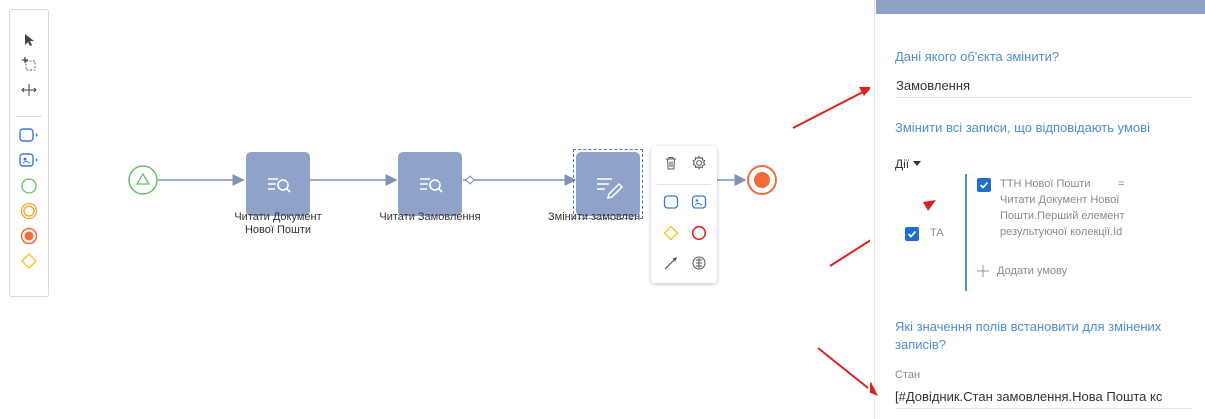  I want to click on task-read-order, so click(430, 184).